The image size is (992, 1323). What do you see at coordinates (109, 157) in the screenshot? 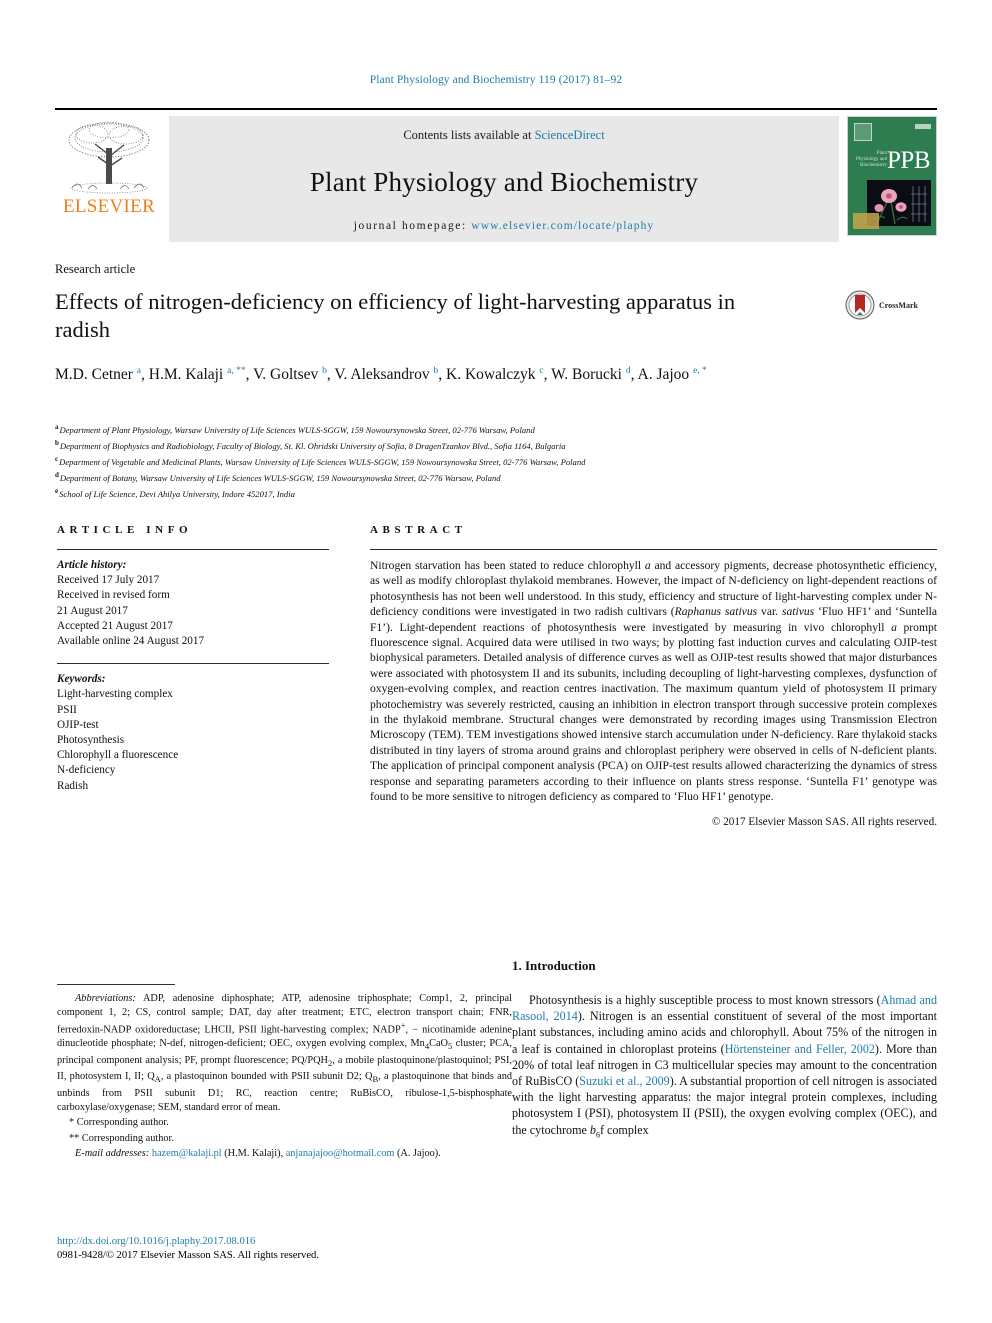
I see `elsevier-tree-icon` at bounding box center [109, 157].